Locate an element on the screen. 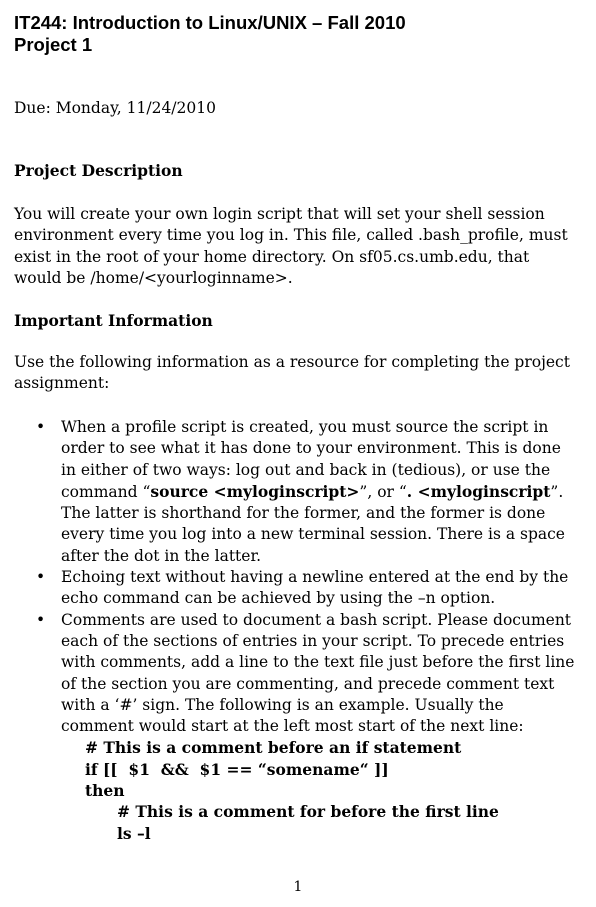  code-line: ls –l is located at coordinates (134, 833).